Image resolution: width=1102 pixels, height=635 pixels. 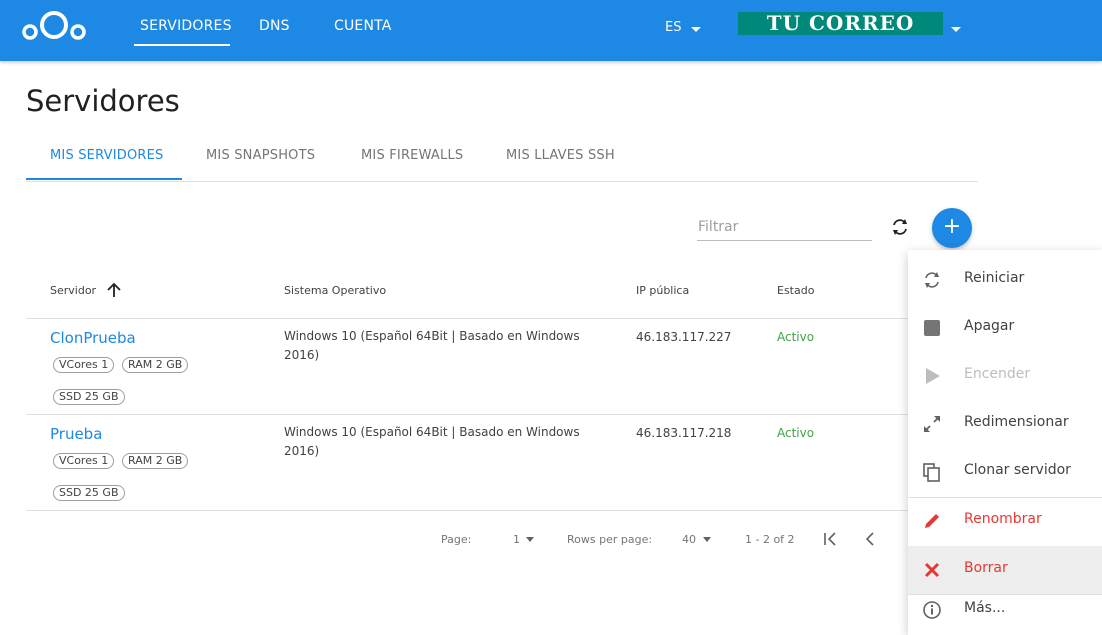 What do you see at coordinates (933, 376) in the screenshot?
I see `play-icon` at bounding box center [933, 376].